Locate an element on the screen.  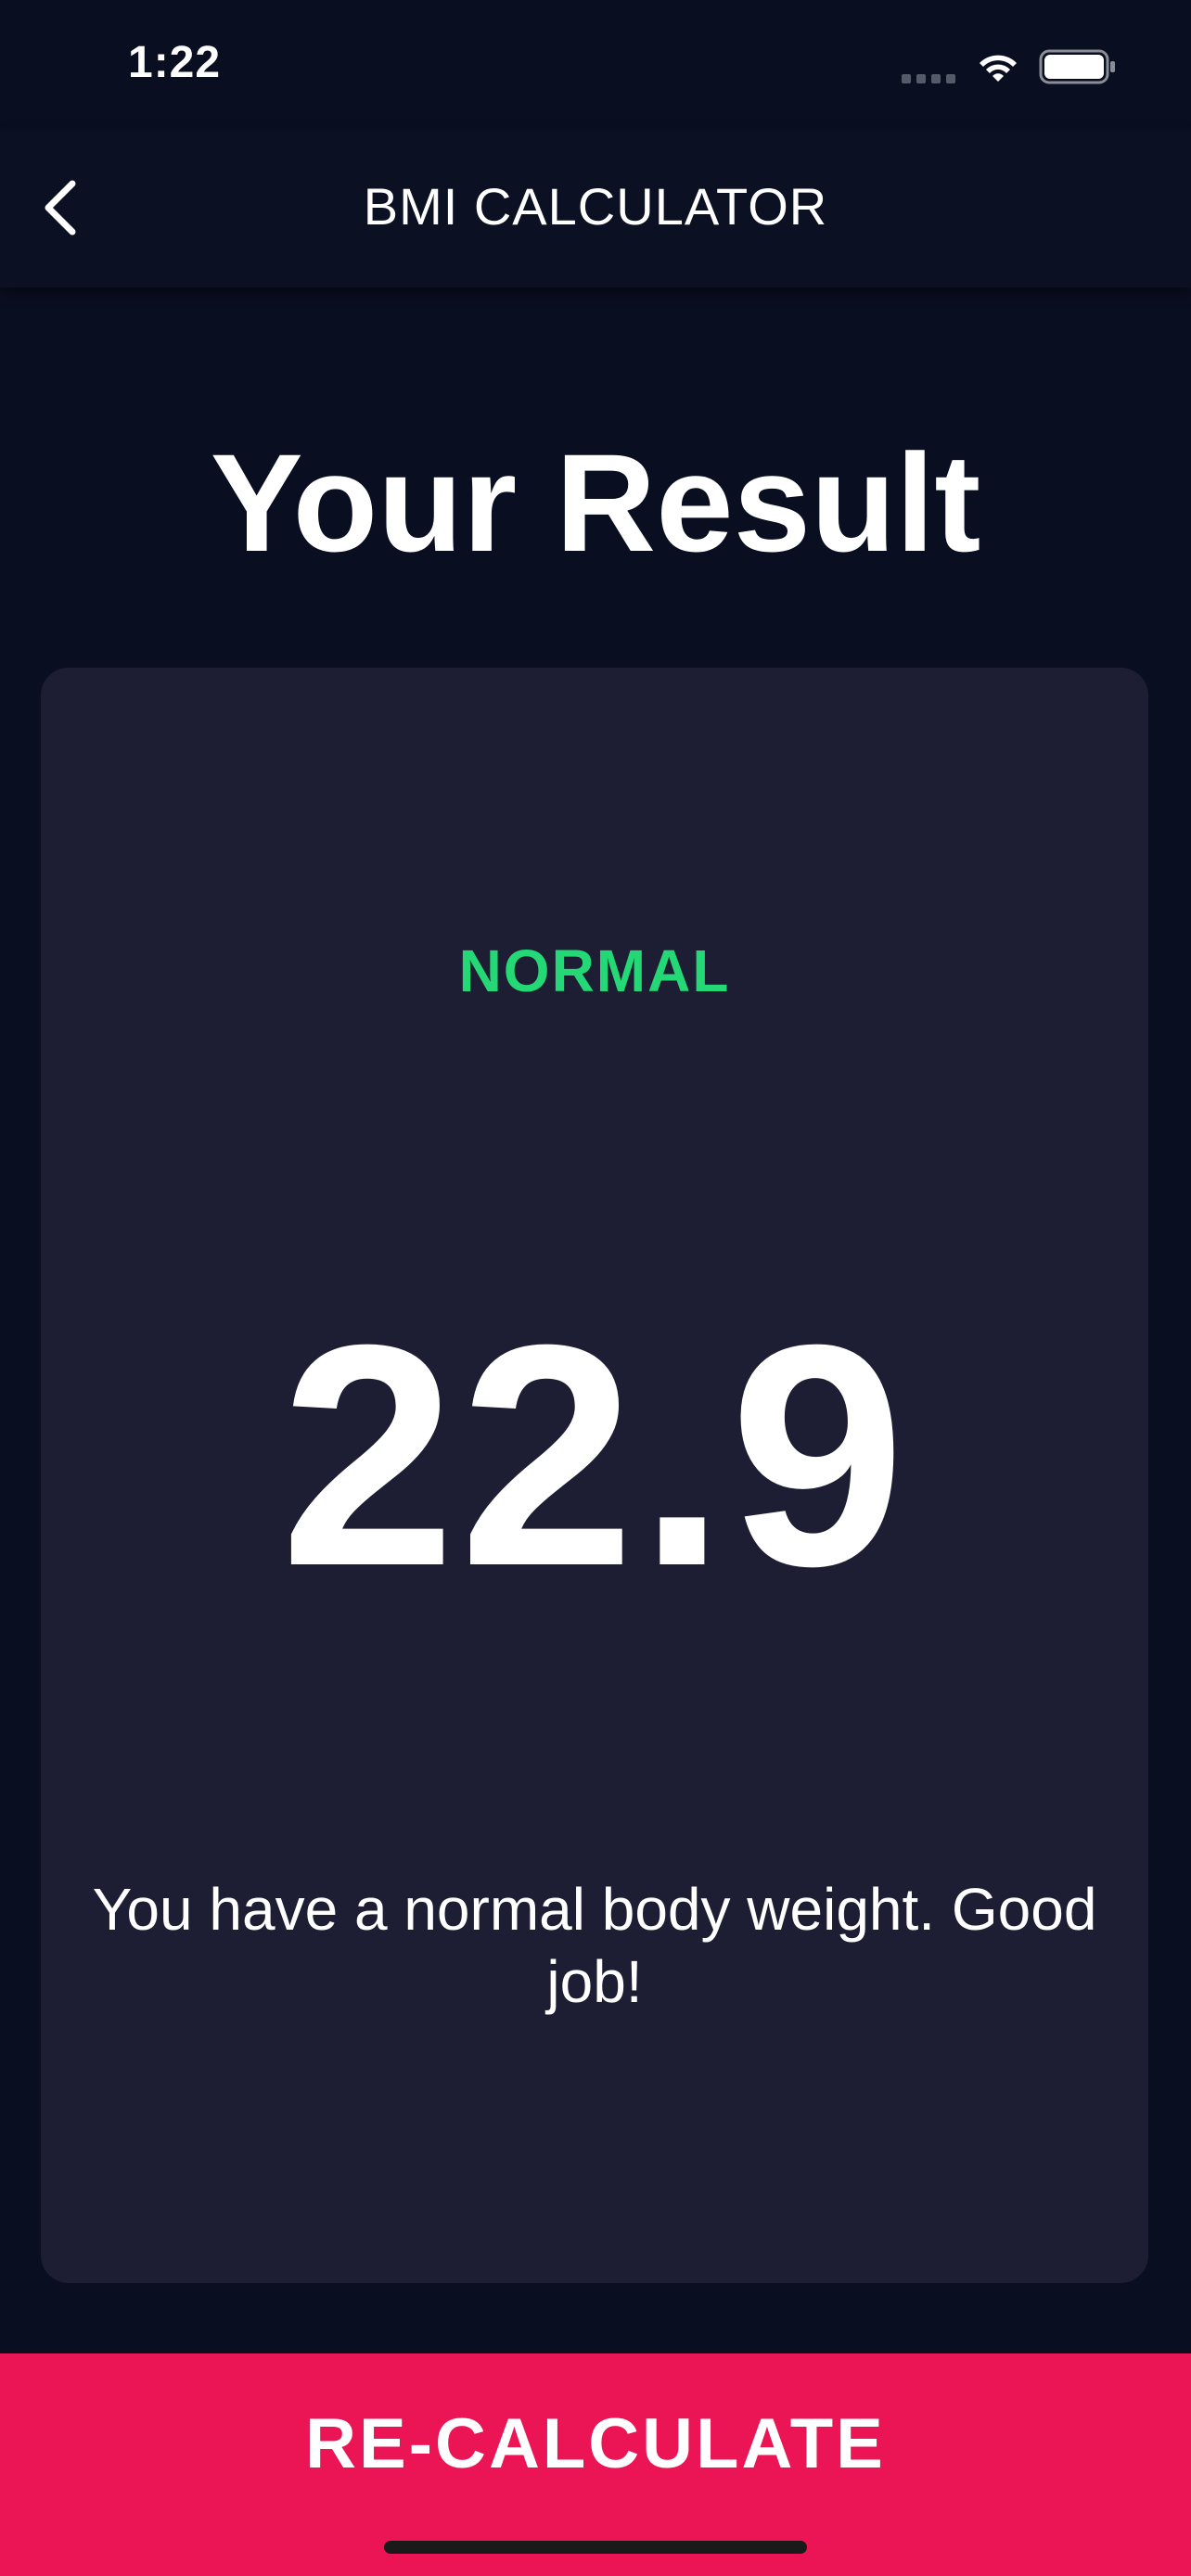
bmi-value: 22.9 is located at coordinates (594, 1456).